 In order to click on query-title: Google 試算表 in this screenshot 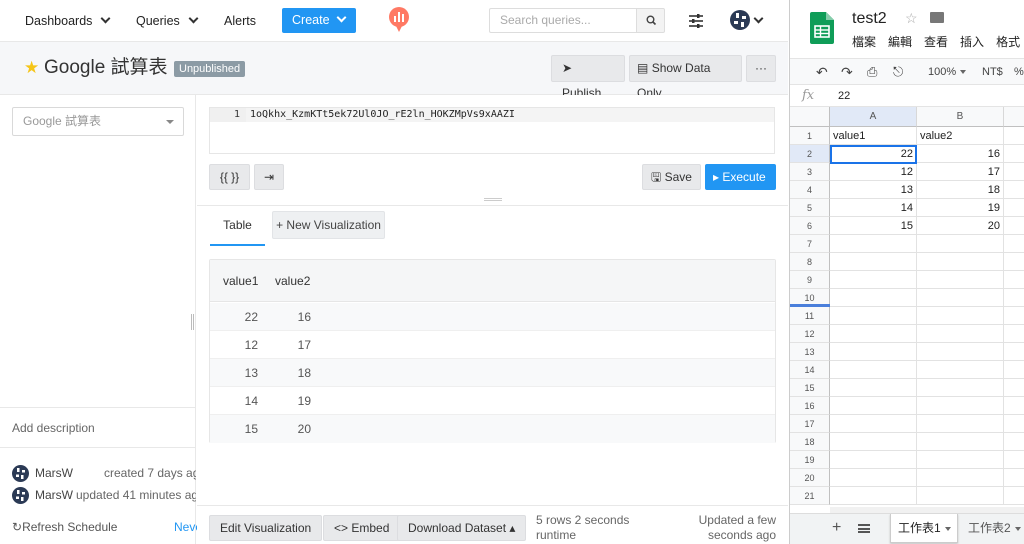, I will do `click(106, 68)`.